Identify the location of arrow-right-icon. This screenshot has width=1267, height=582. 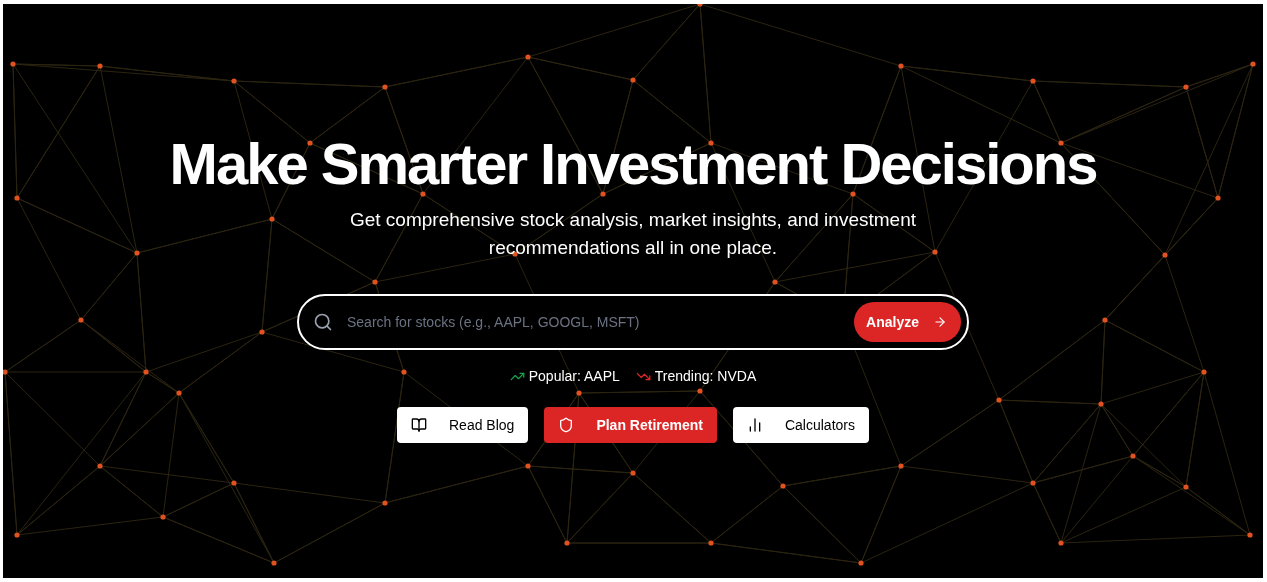
(940, 322).